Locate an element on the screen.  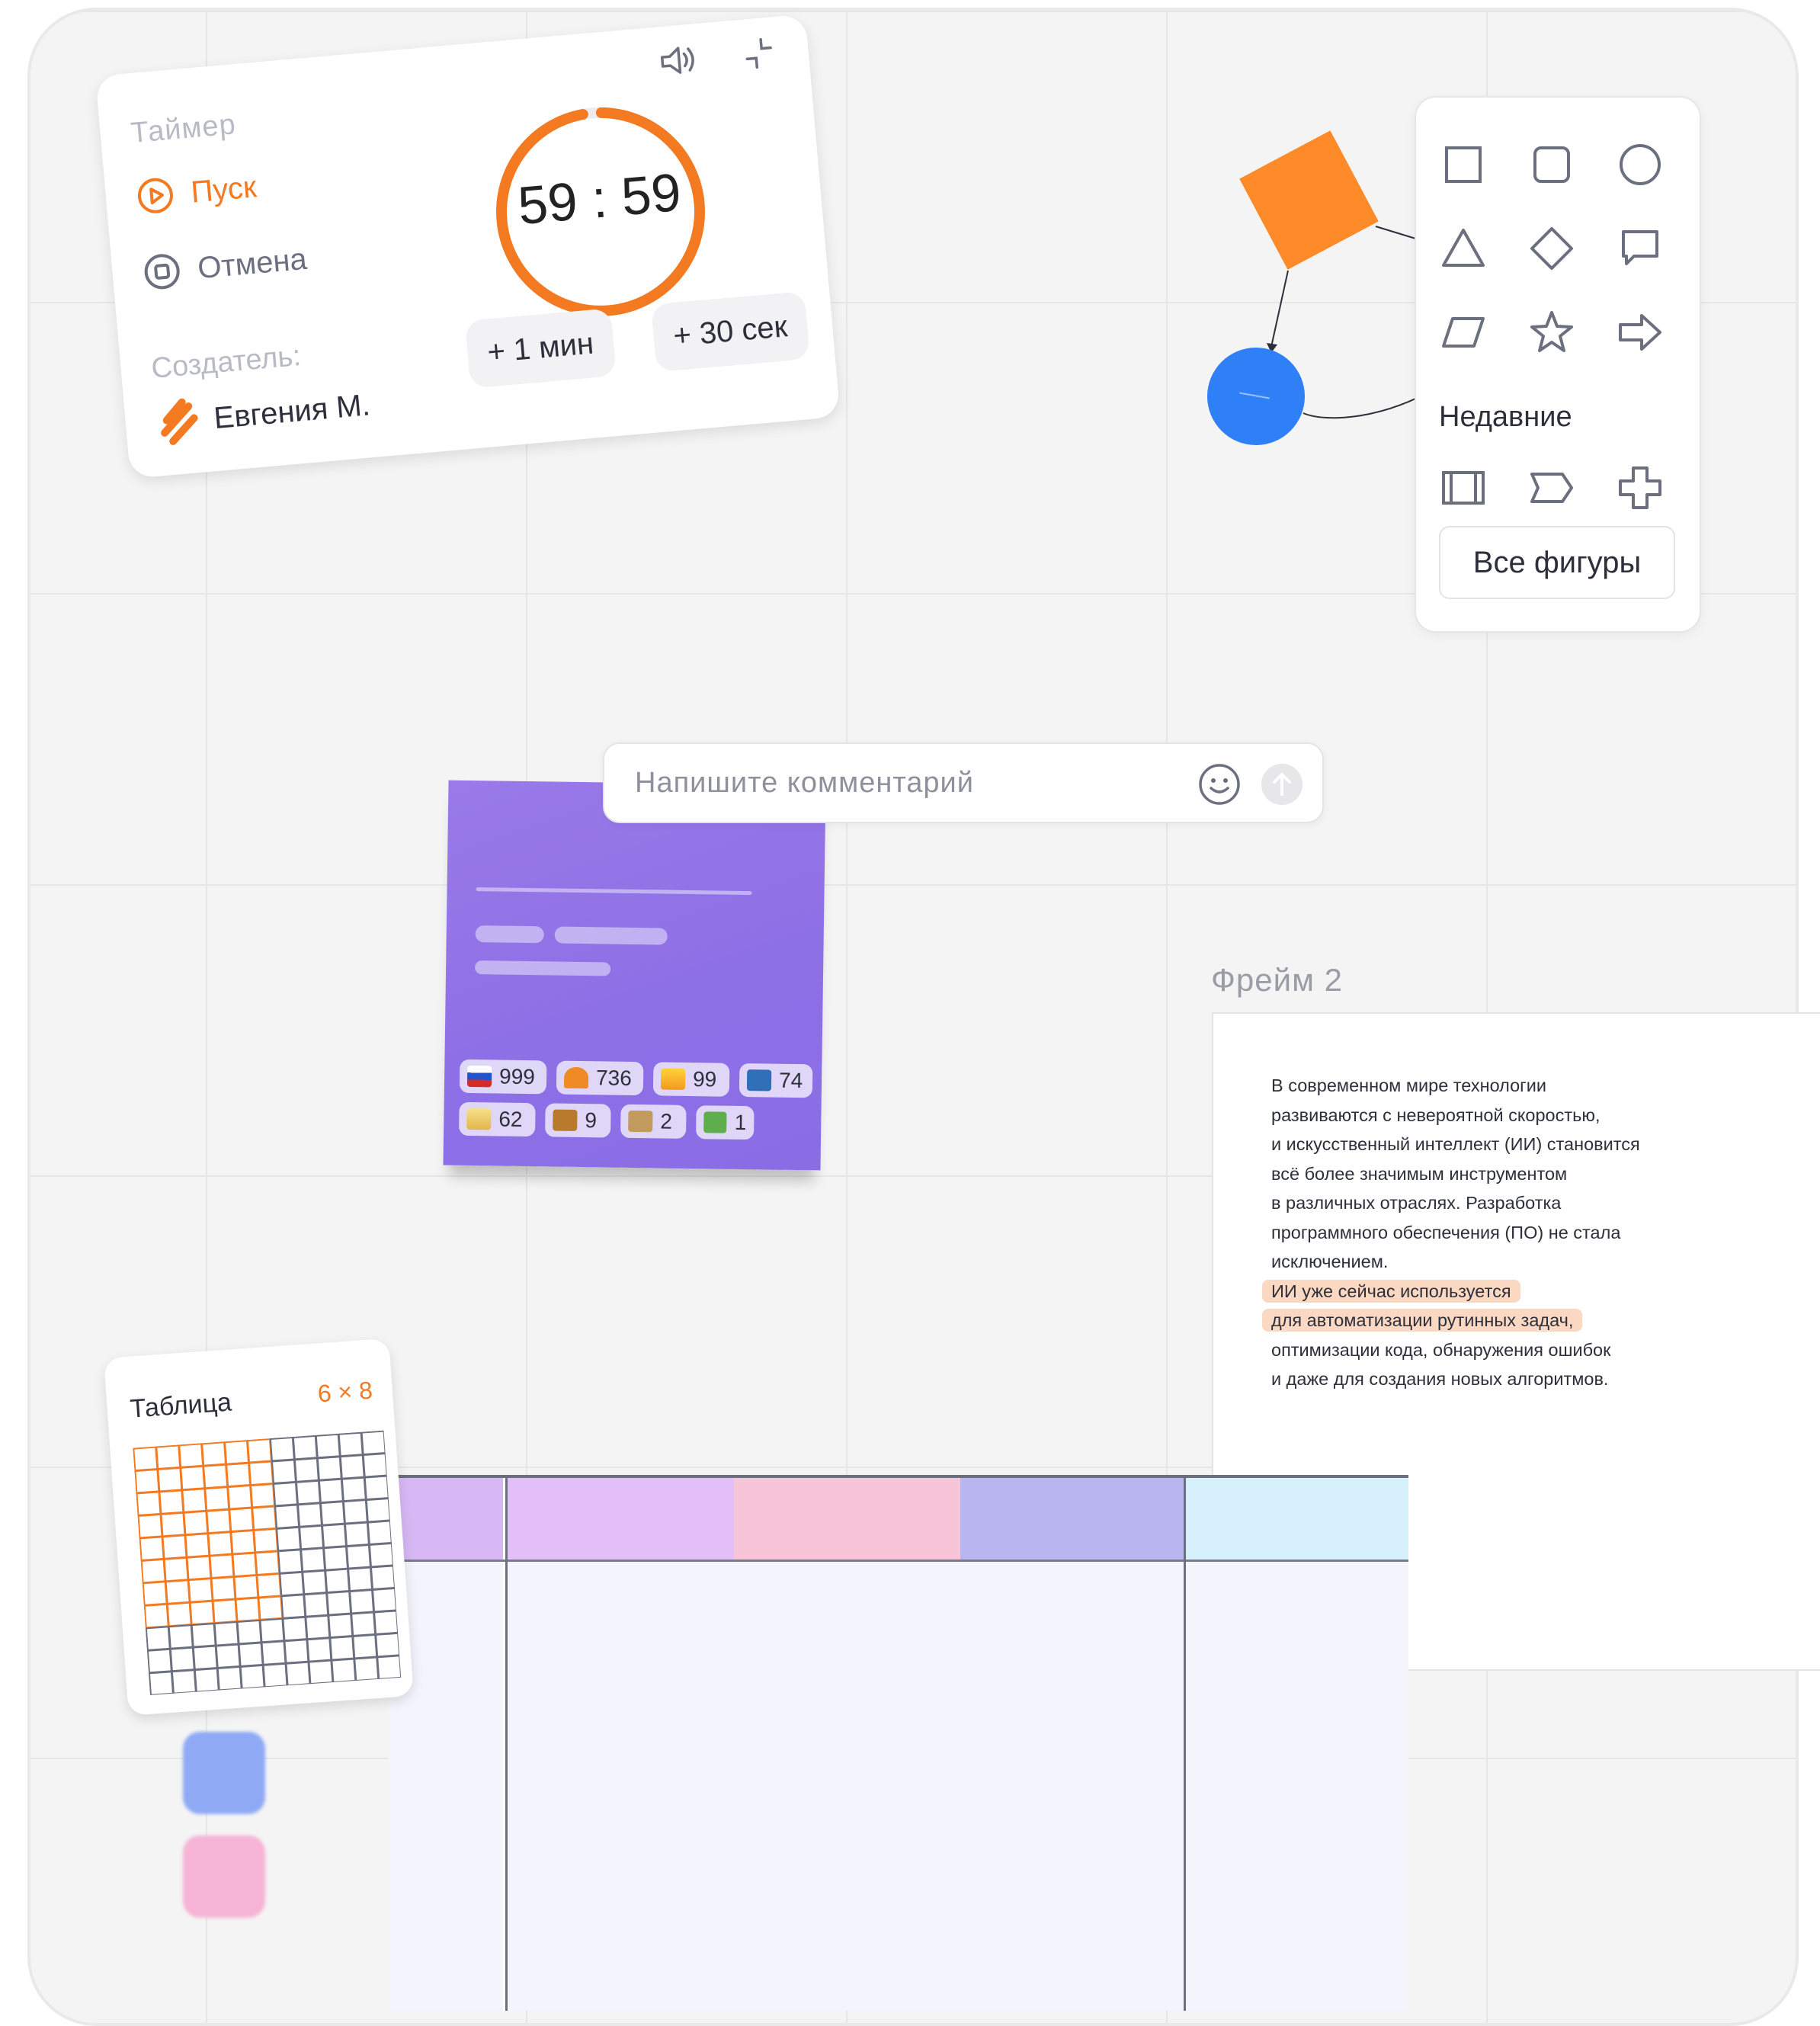
reaction-chip: 736 is located at coordinates (600, 1078).